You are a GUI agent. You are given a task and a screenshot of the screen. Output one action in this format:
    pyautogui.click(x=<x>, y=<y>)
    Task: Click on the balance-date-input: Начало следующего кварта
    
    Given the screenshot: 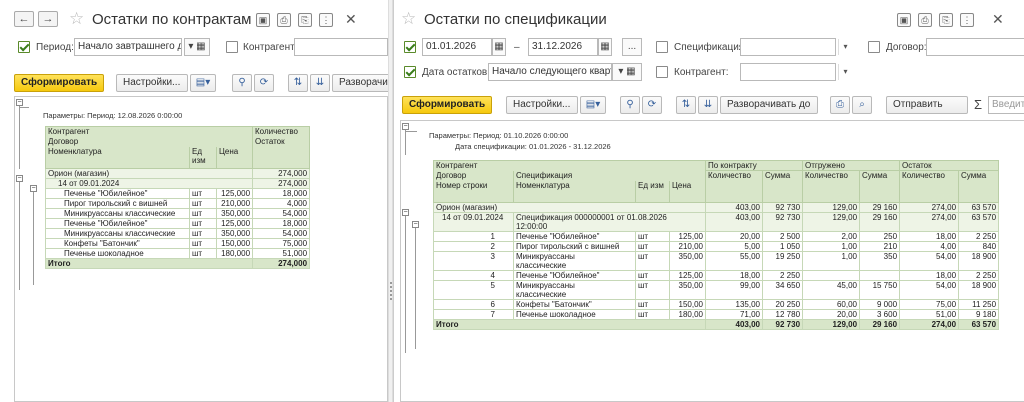 What is the action you would take?
    pyautogui.click(x=550, y=72)
    